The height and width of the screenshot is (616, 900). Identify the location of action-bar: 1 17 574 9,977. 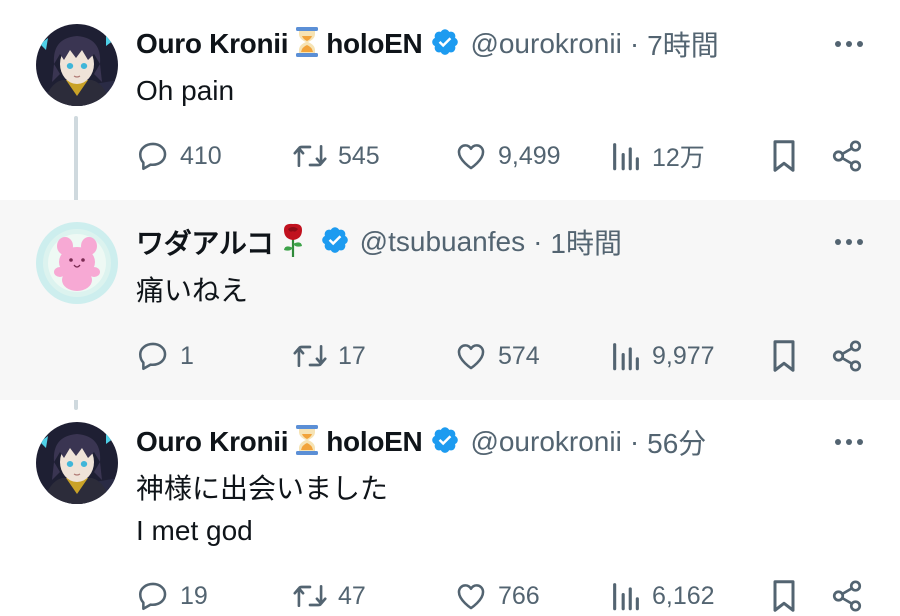
(506, 356).